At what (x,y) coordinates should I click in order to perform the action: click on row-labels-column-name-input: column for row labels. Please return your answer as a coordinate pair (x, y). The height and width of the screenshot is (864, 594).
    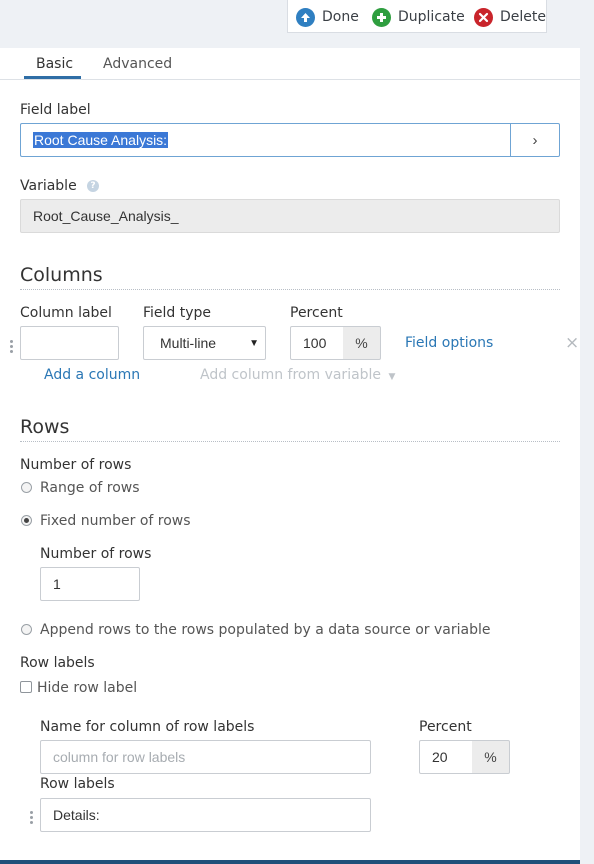
    Looking at the image, I should click on (205, 757).